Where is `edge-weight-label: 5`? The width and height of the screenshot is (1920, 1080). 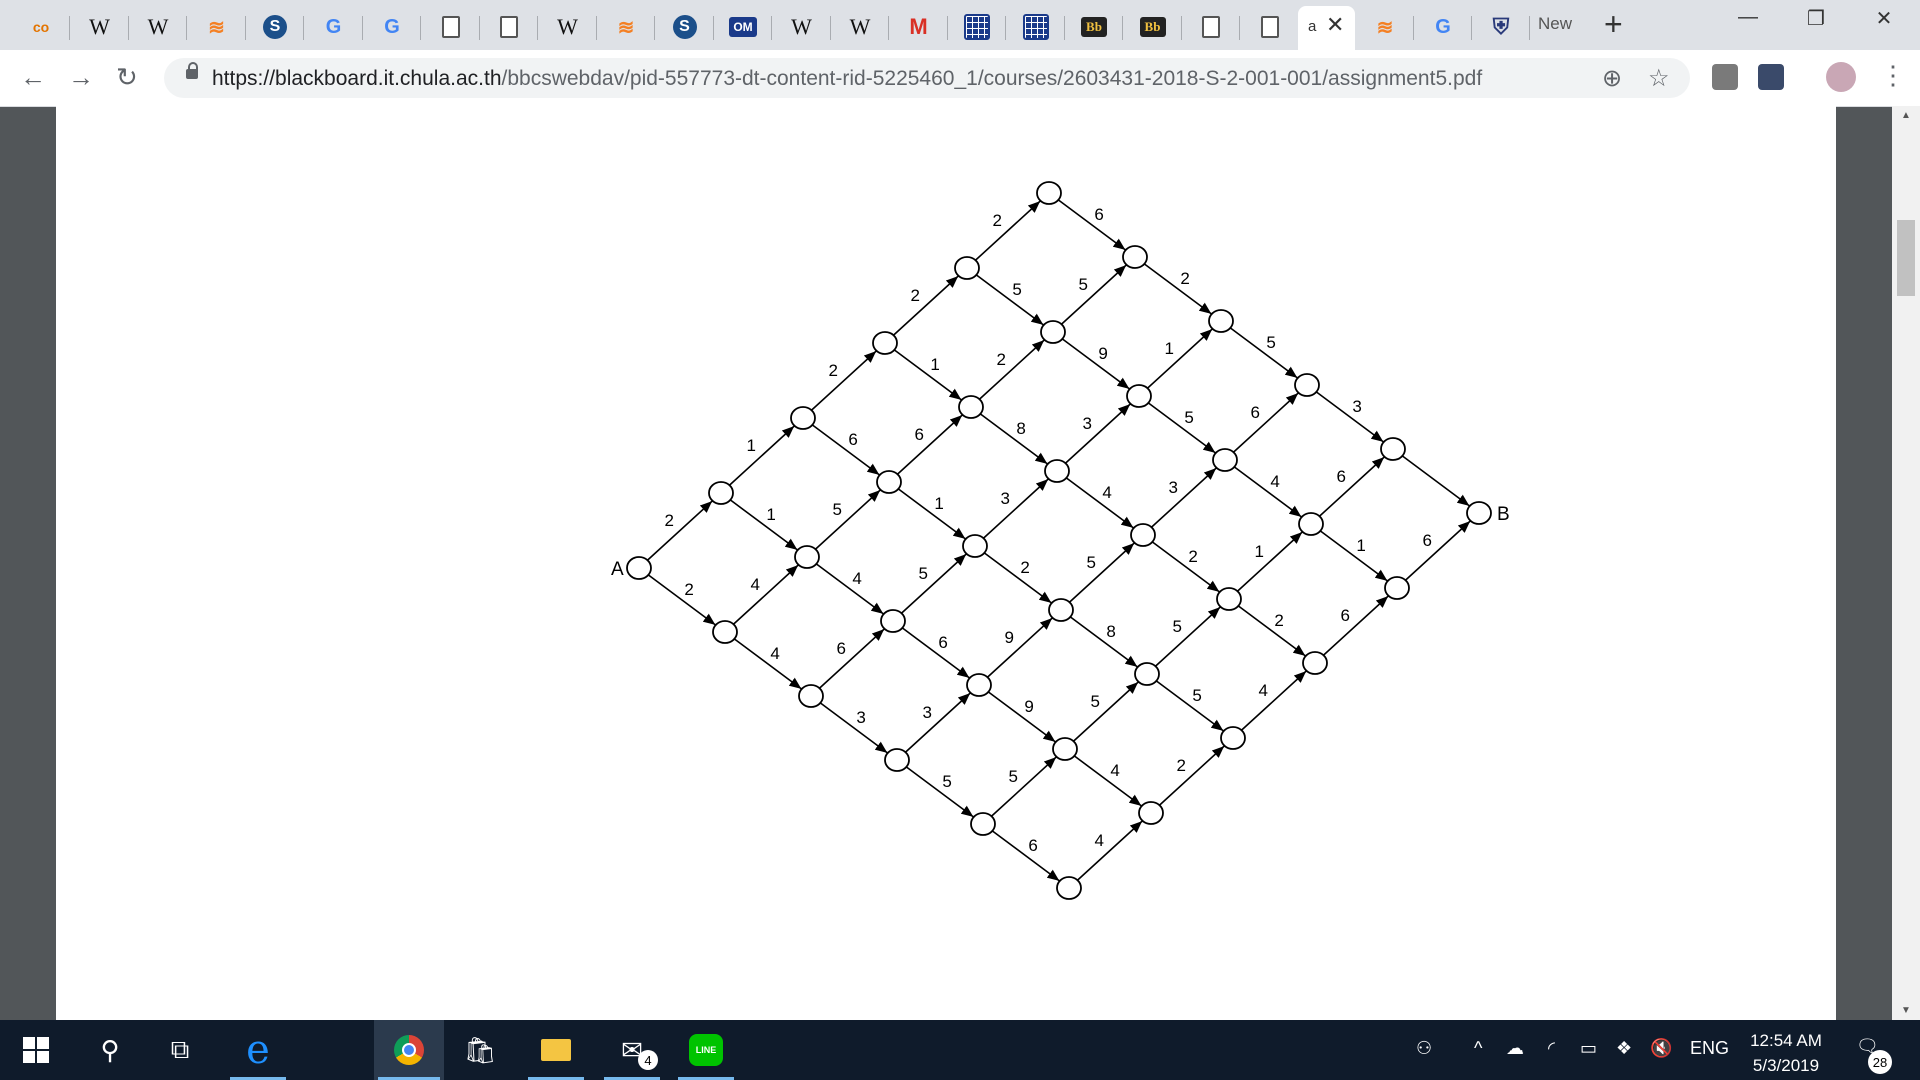 edge-weight-label: 5 is located at coordinates (1013, 776).